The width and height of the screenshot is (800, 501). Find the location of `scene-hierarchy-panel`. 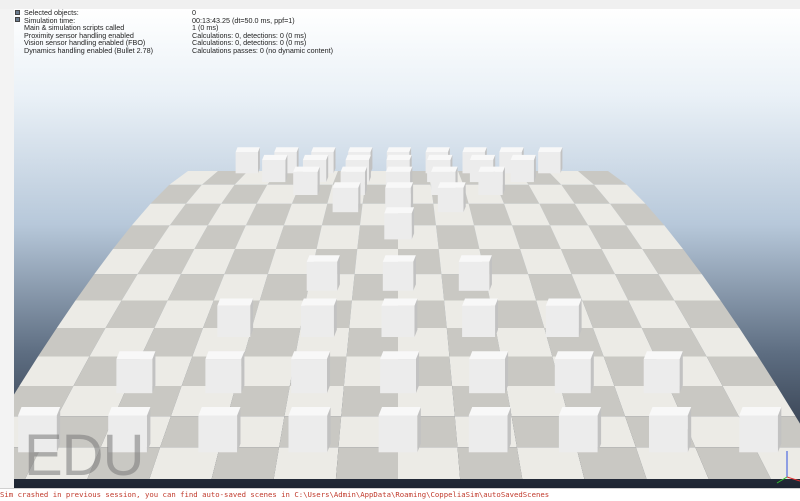

scene-hierarchy-panel is located at coordinates (7, 248).